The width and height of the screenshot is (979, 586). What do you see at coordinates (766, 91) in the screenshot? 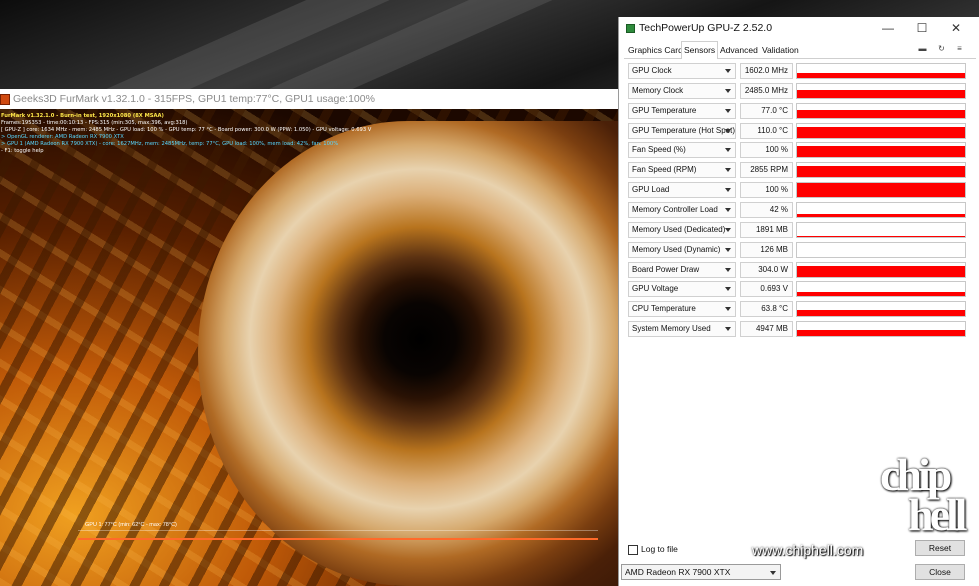
I see `sensor-value: 2485.0 MHz` at bounding box center [766, 91].